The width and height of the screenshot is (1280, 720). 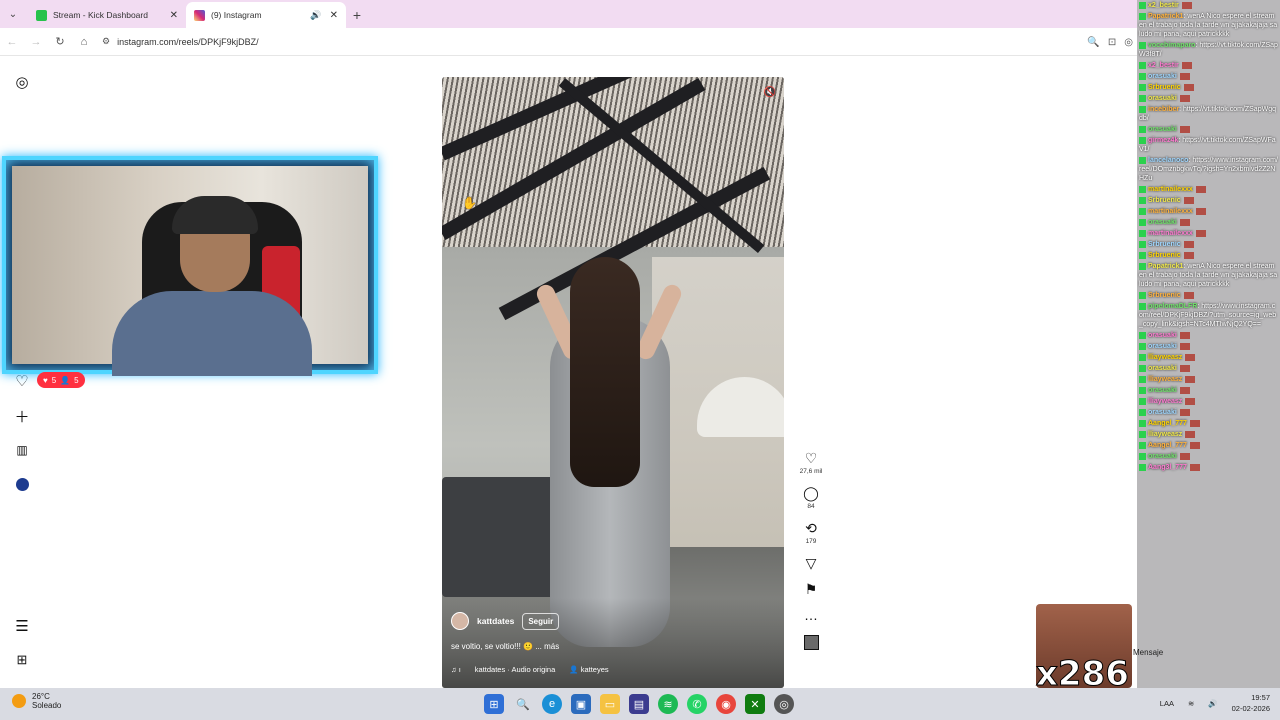 What do you see at coordinates (315, 15) in the screenshot?
I see `speaker-icon: 🔊` at bounding box center [315, 15].